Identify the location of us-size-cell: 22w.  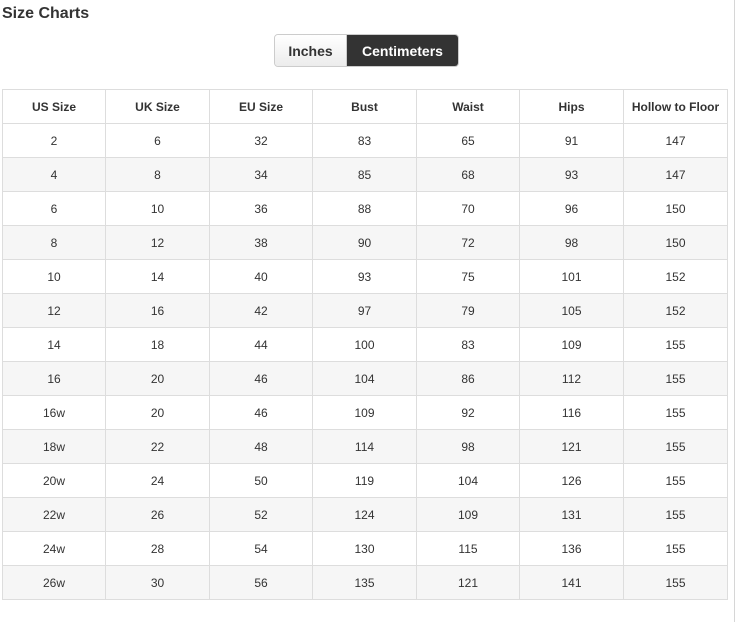
(54, 514).